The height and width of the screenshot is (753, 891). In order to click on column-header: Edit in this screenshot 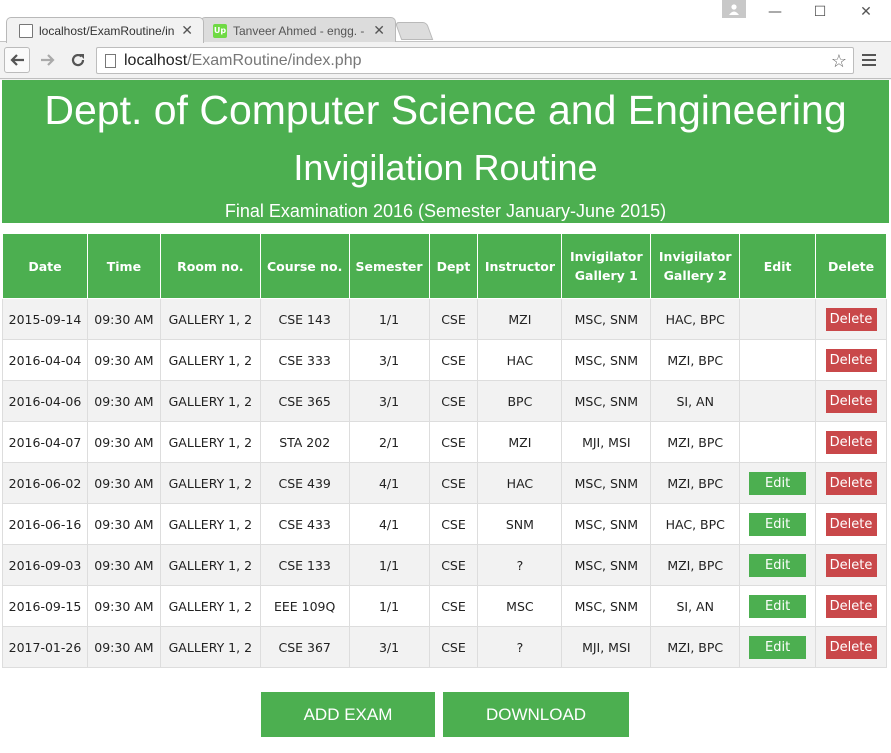, I will do `click(778, 266)`.